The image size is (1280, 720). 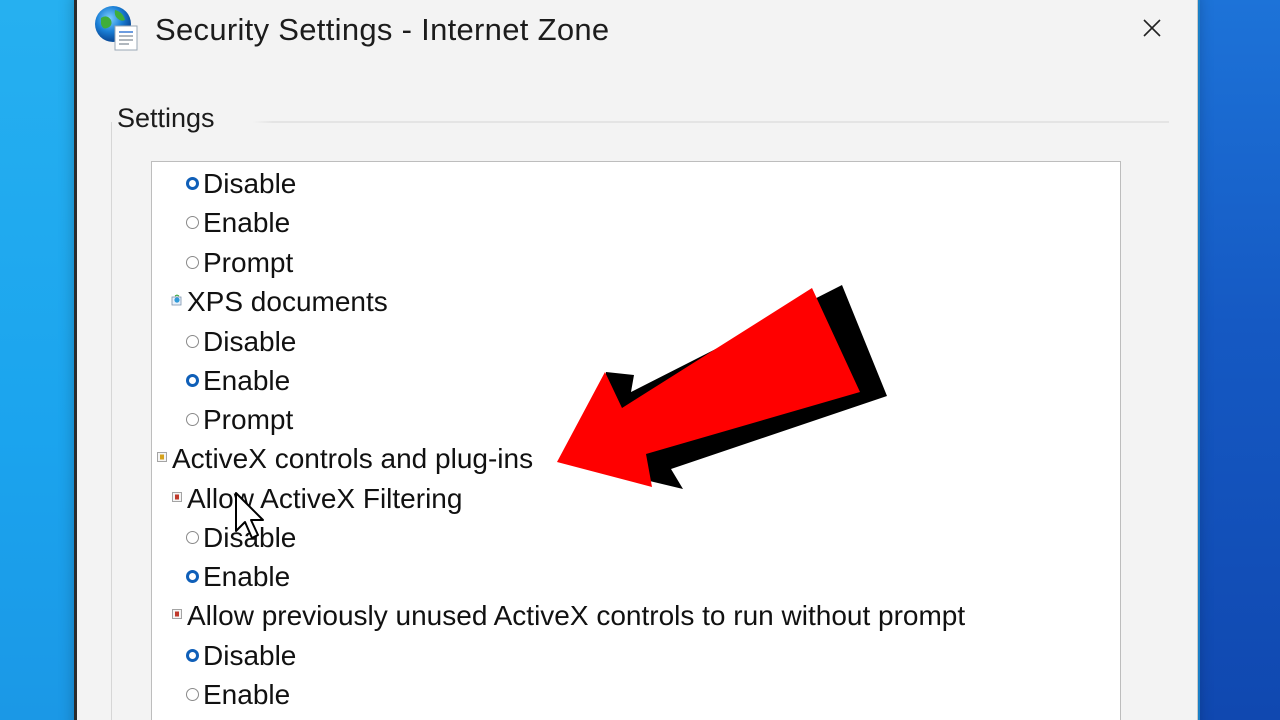 What do you see at coordinates (176, 299) in the screenshot?
I see `xps-setting-icon` at bounding box center [176, 299].